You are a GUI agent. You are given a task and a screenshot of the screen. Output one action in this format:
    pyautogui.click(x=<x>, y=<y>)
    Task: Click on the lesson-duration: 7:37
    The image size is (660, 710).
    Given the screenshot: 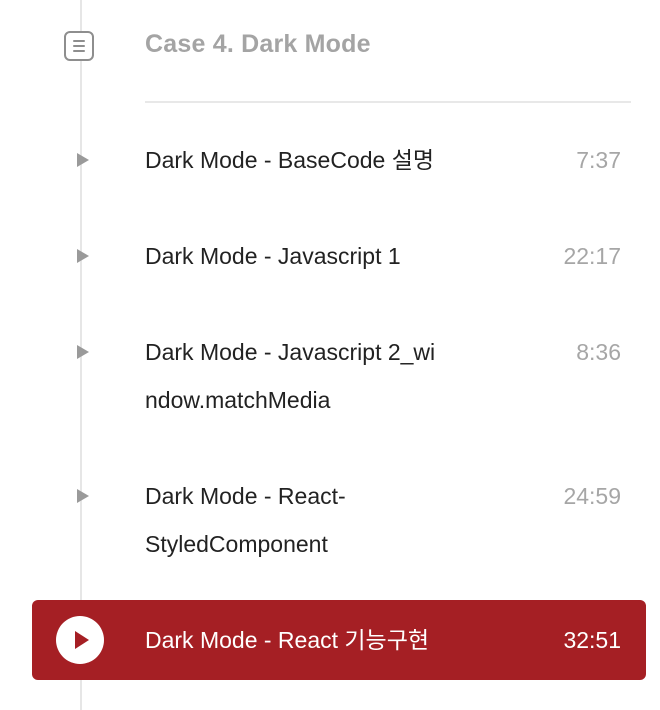 What is the action you would take?
    pyautogui.click(x=598, y=160)
    